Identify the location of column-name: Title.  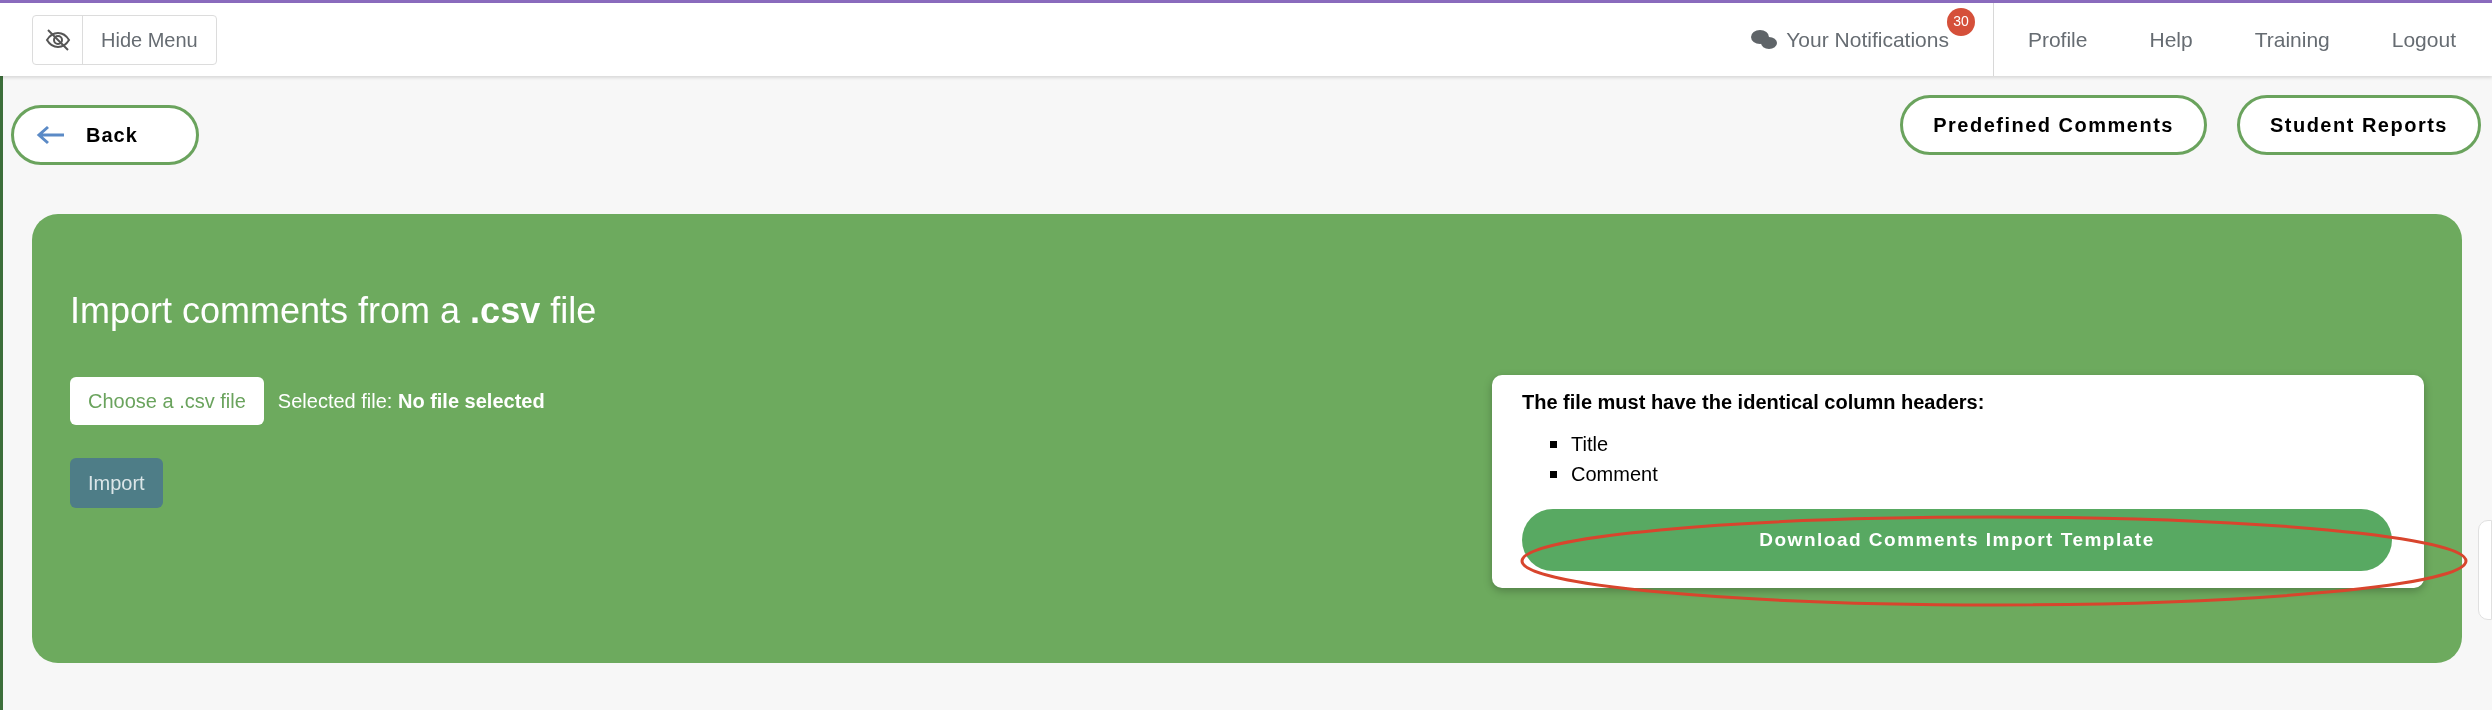
(1590, 444).